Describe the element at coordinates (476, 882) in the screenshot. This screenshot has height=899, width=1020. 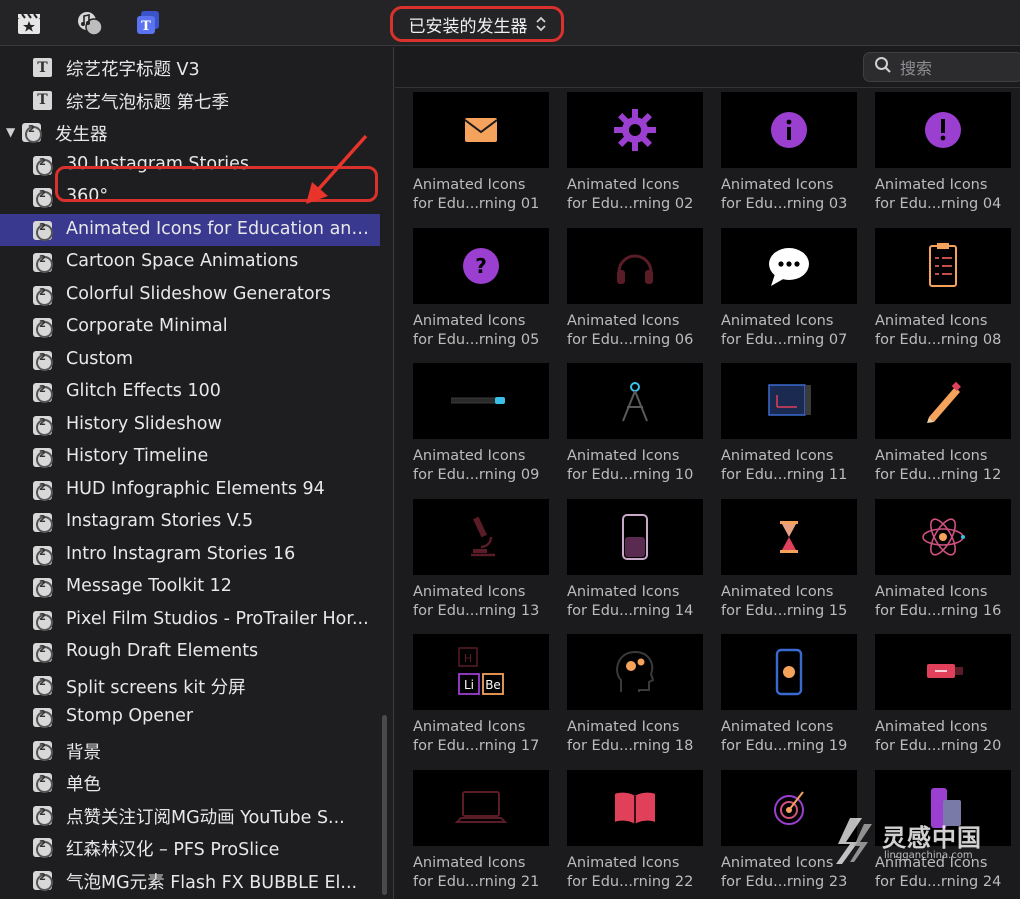
I see `tile-caption-line2: for Edu...rning 21` at that location.